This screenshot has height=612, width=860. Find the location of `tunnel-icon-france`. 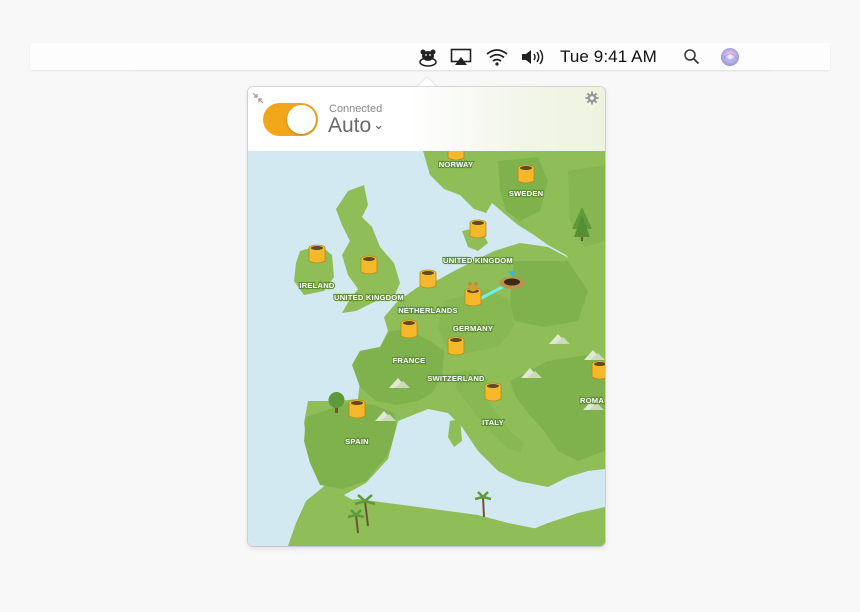

tunnel-icon-france is located at coordinates (409, 329).